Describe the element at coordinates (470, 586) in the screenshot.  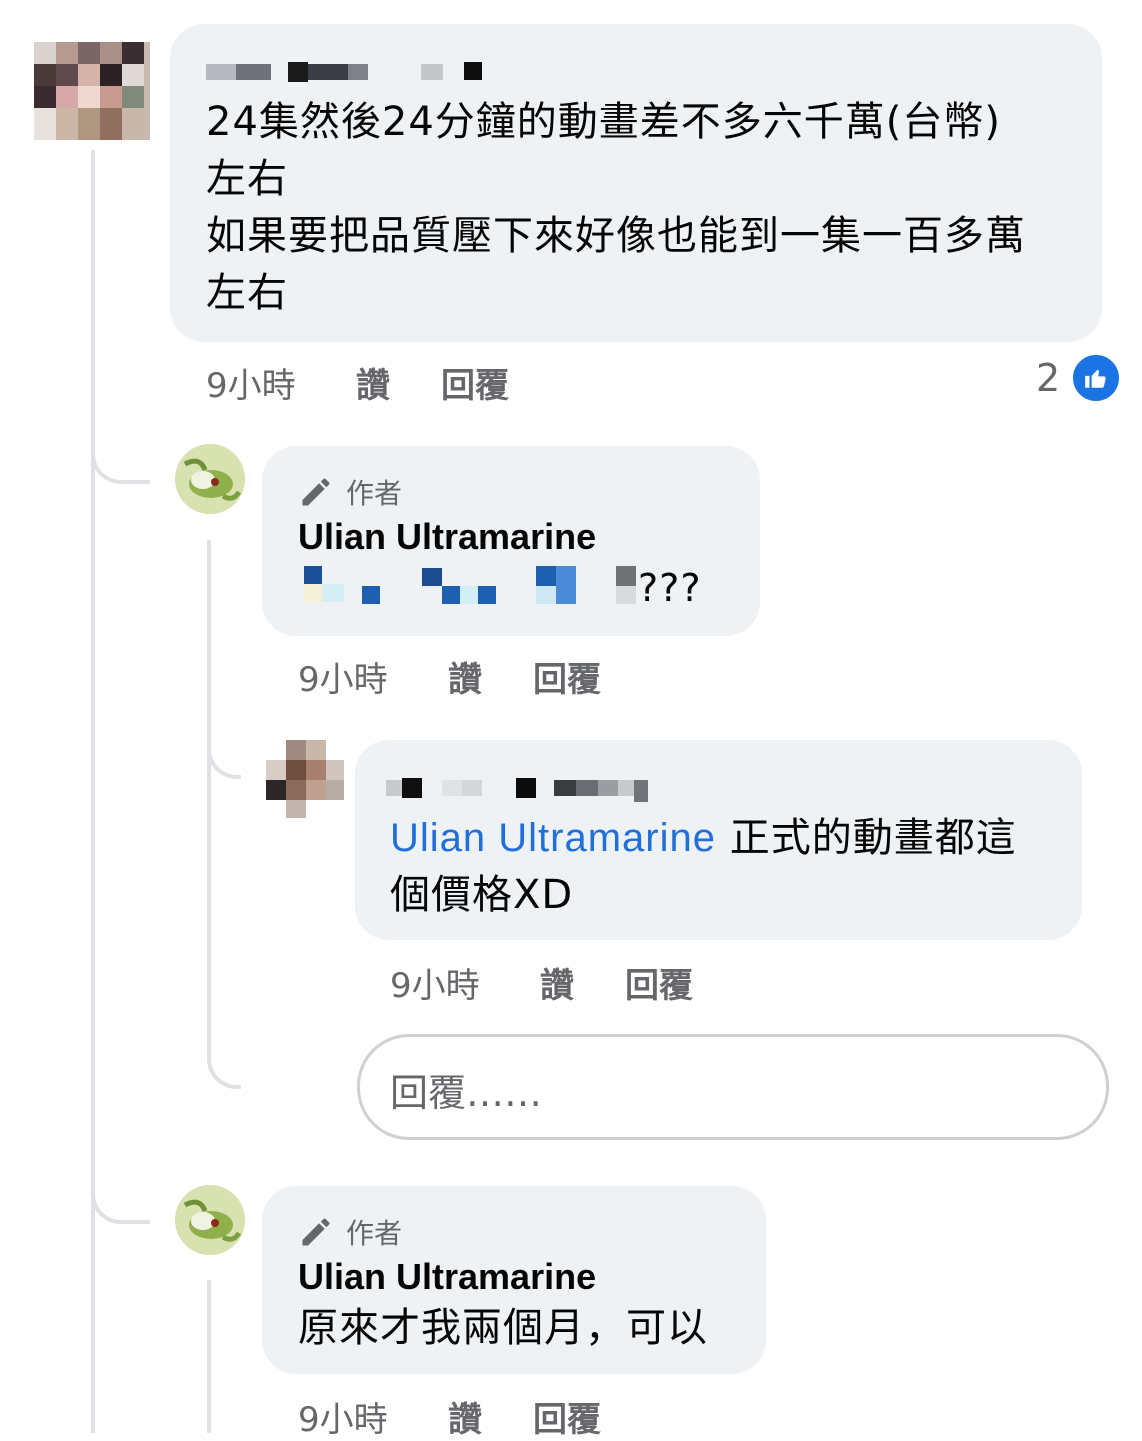
I see `comment-text-redacted` at that location.